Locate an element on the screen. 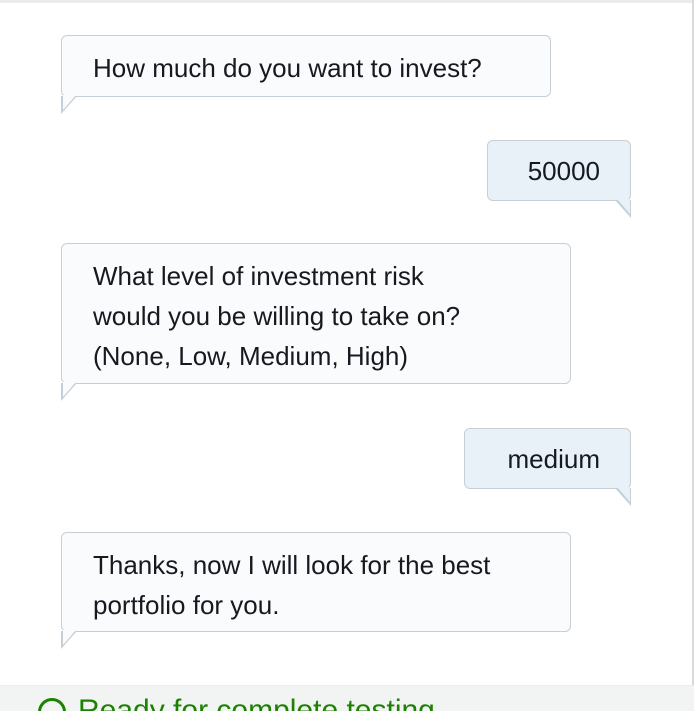  build-status: Ready for complete testing is located at coordinates (236, 702).